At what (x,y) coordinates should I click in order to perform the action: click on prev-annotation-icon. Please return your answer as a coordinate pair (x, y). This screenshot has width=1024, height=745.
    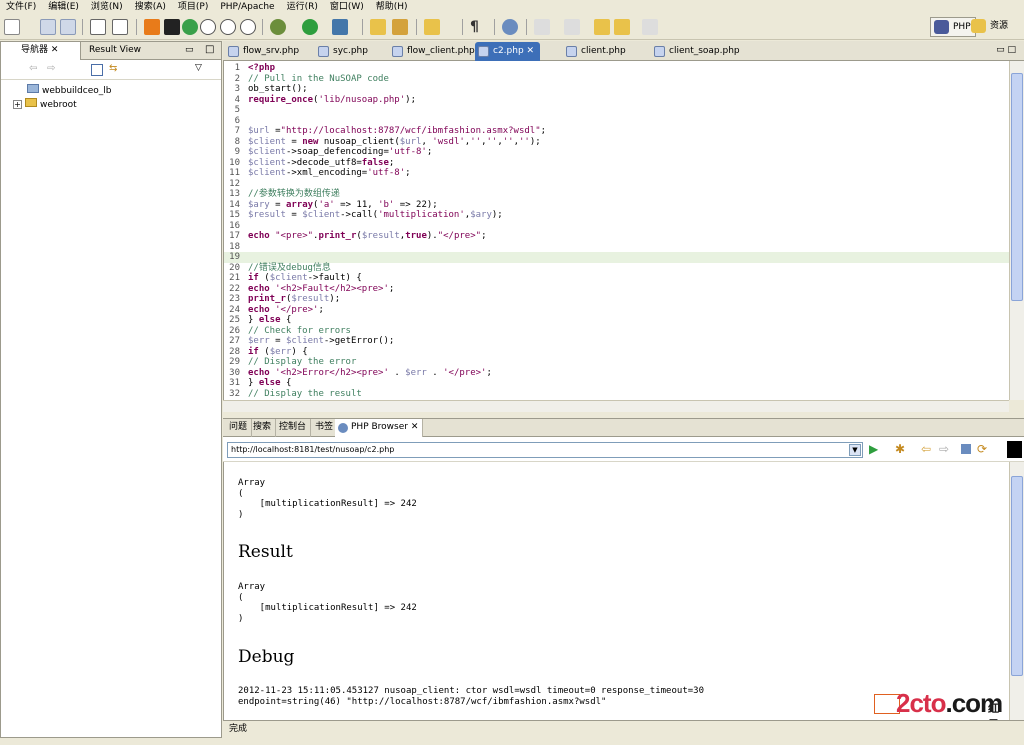
    Looking at the image, I should click on (572, 27).